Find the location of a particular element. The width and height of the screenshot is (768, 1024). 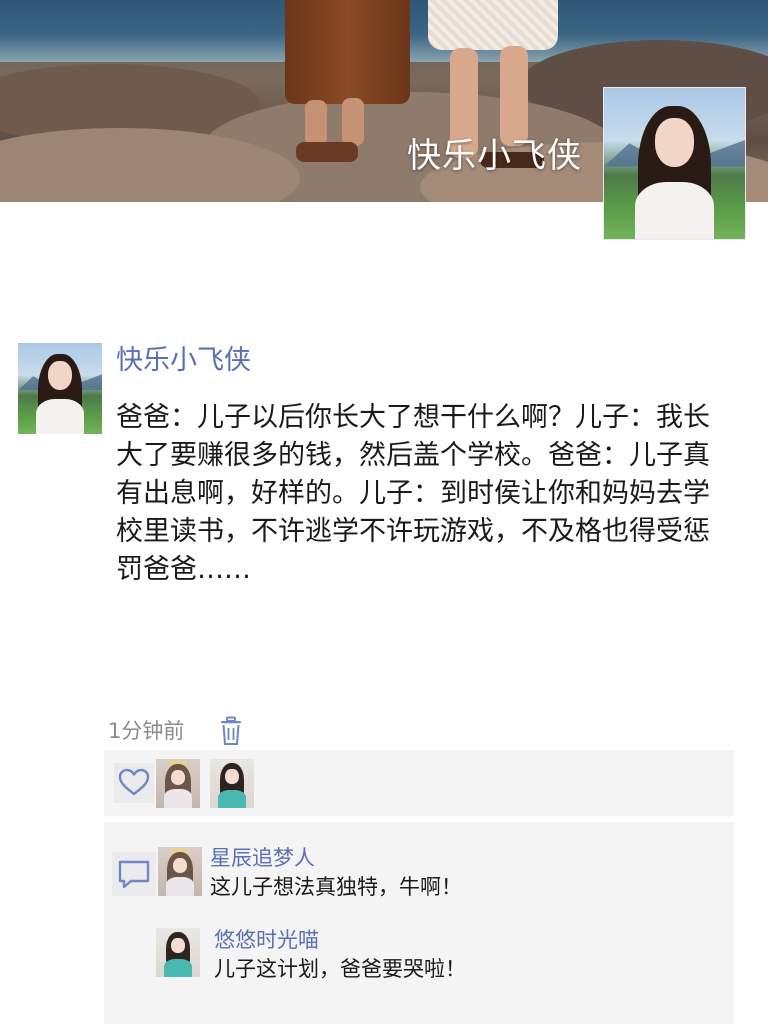

cover-figure-dress is located at coordinates (347, 52).